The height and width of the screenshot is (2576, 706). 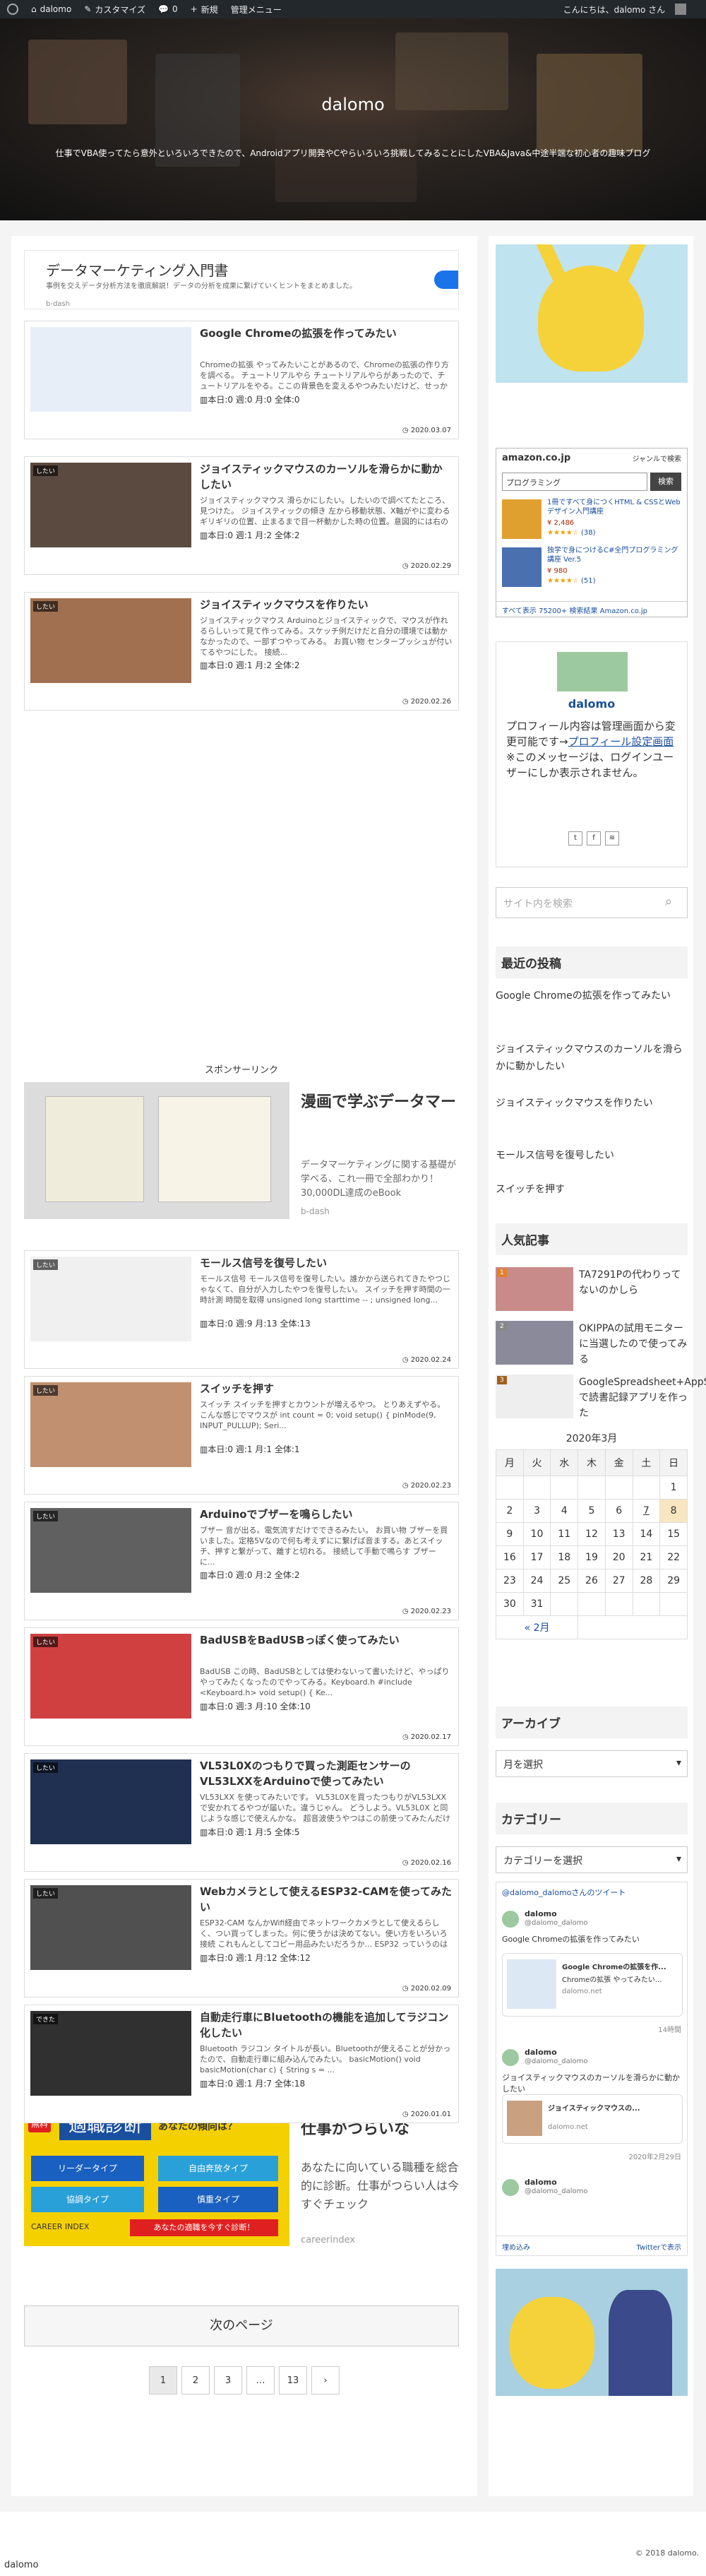 I want to click on recent-link: ジョイスティックマウスを作りたい, so click(x=591, y=1103).